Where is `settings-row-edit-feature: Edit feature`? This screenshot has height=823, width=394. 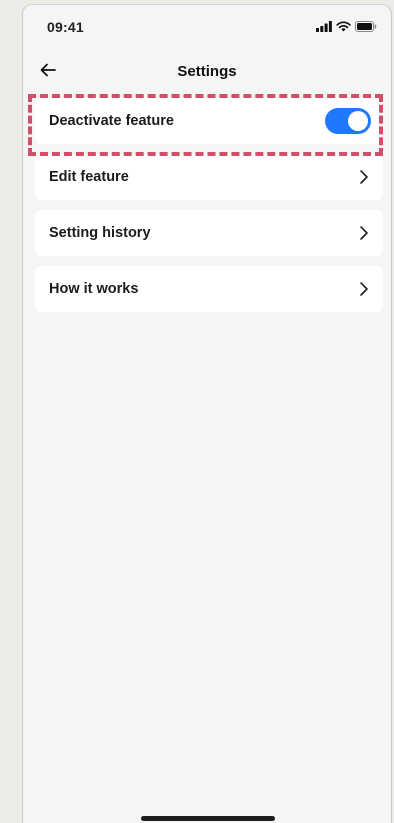 settings-row-edit-feature: Edit feature is located at coordinates (209, 177).